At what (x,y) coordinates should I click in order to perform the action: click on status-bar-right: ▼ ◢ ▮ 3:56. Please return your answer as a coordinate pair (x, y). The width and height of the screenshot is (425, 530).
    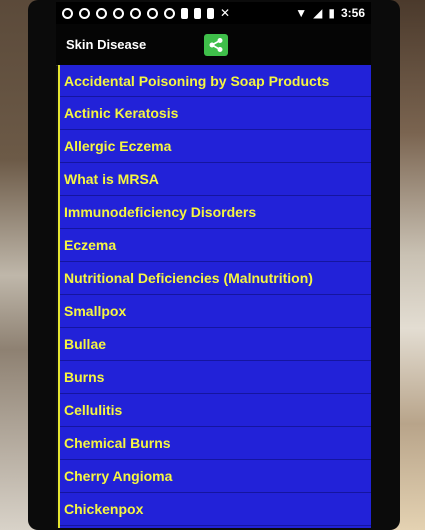
    Looking at the image, I should click on (330, 13).